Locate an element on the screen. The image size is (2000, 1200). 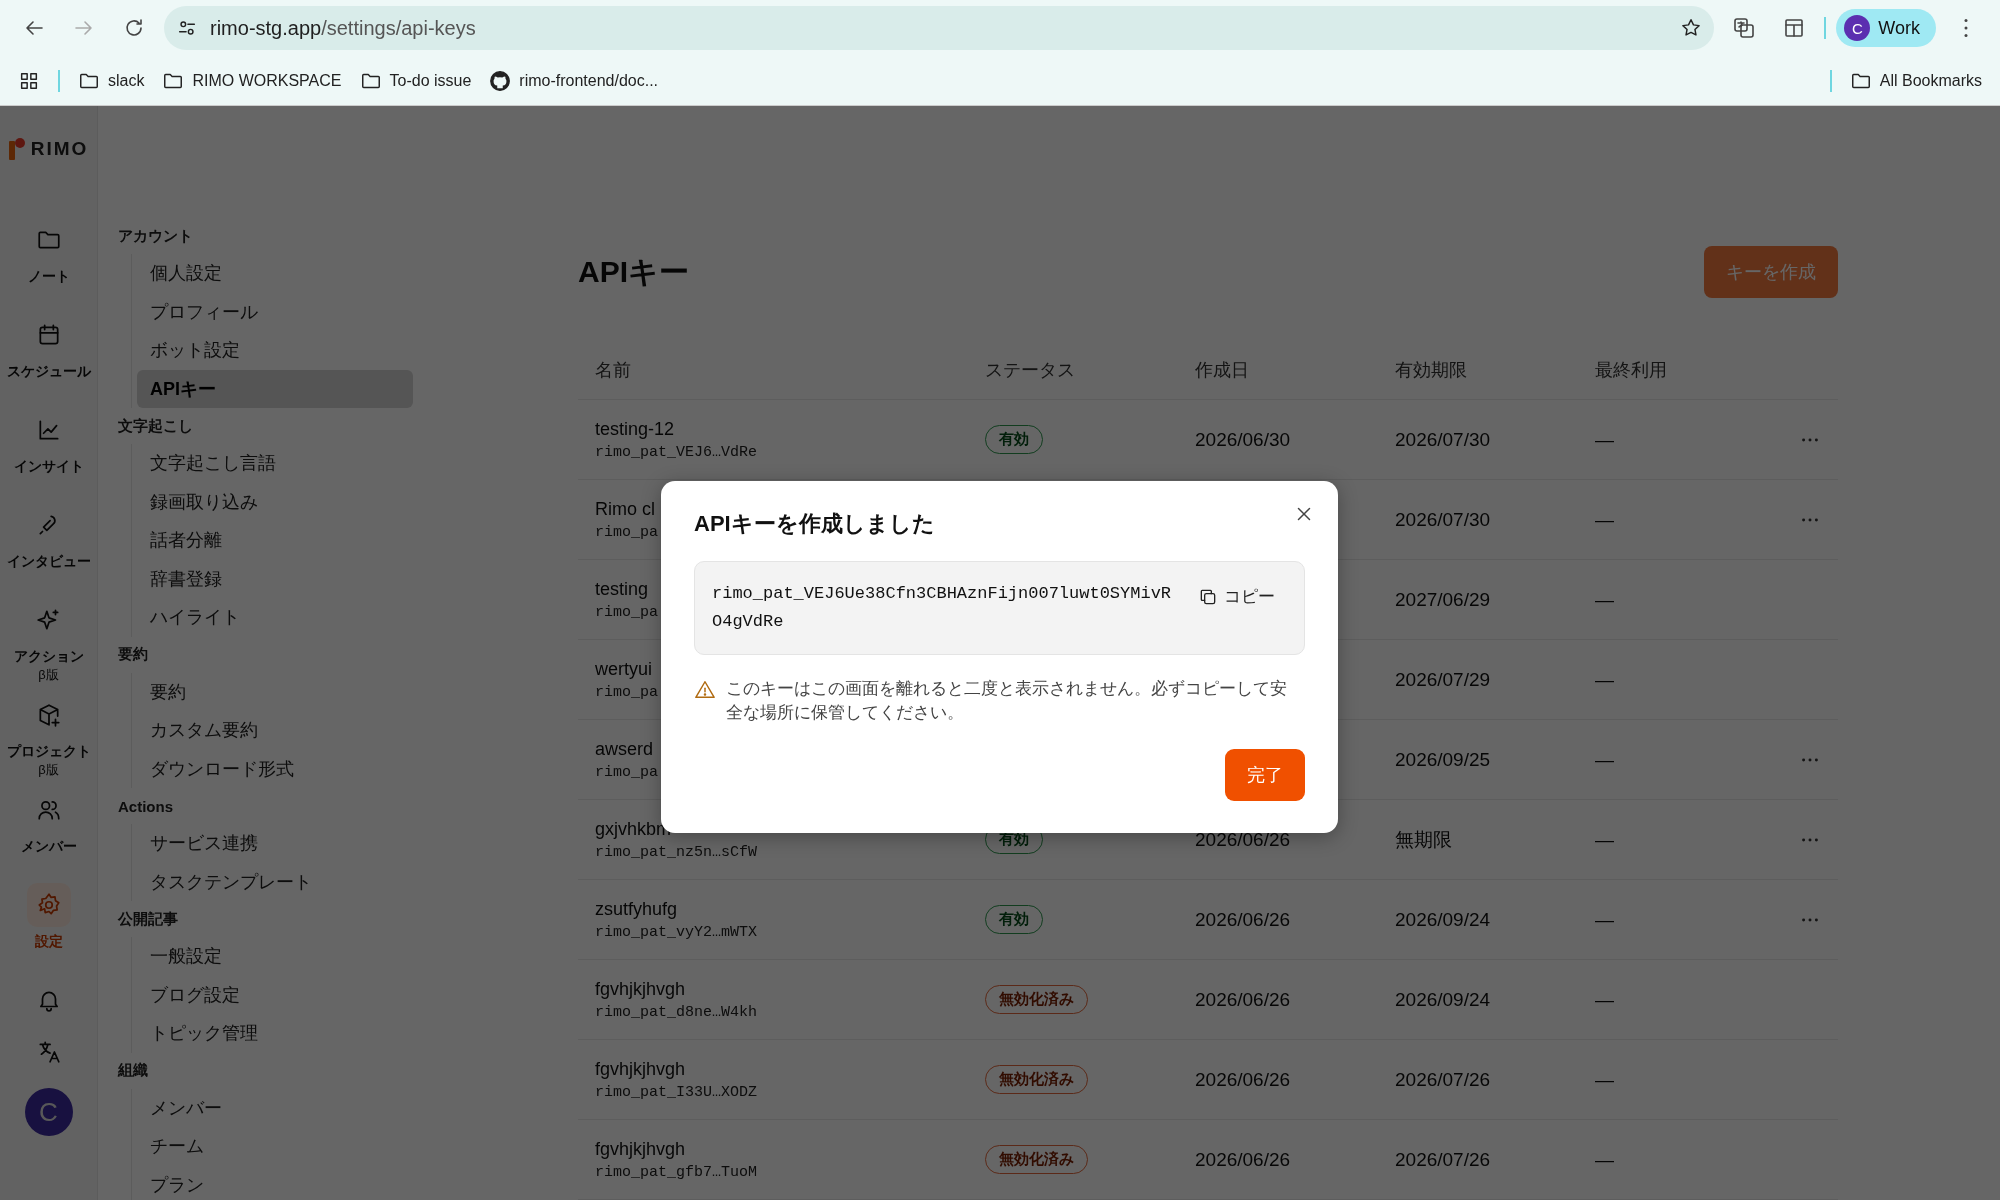
sidebar-item: 設定 is located at coordinates (48, 930).